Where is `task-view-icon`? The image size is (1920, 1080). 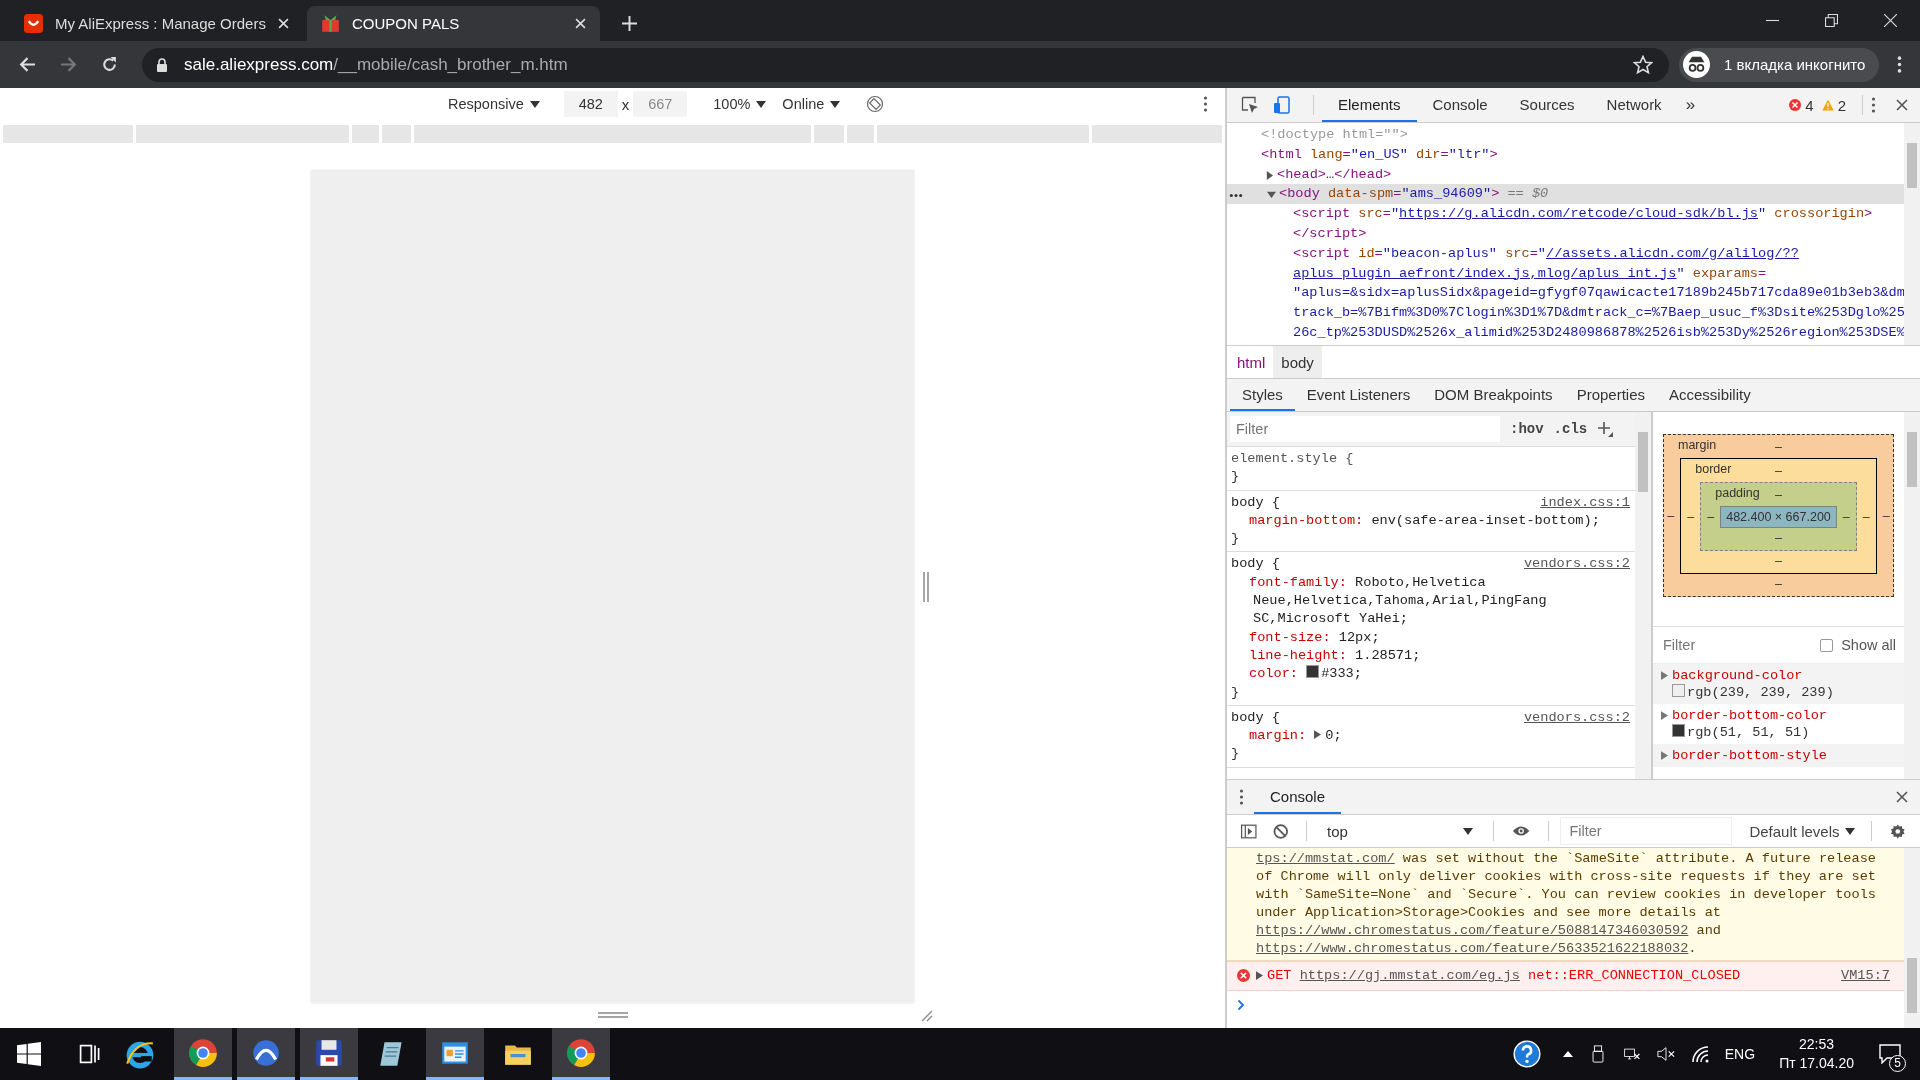
task-view-icon is located at coordinates (89, 1054).